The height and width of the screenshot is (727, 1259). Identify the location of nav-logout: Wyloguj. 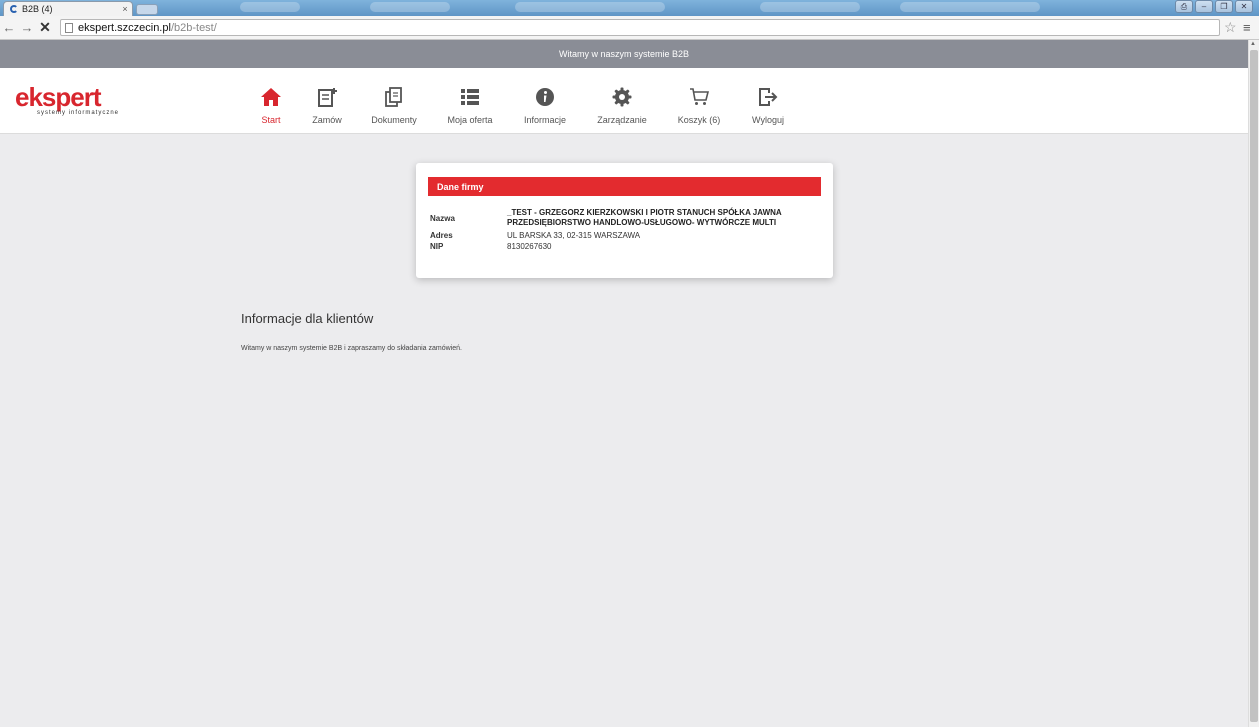
(768, 107).